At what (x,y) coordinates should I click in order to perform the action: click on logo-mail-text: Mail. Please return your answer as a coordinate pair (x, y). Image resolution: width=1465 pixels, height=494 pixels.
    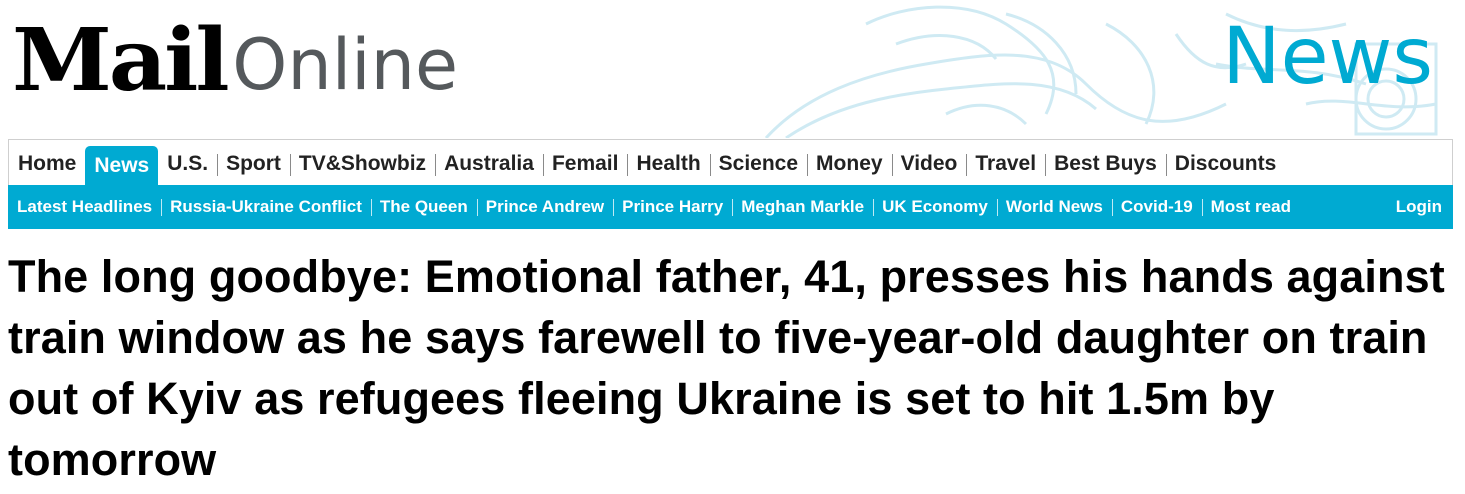
    Looking at the image, I should click on (121, 60).